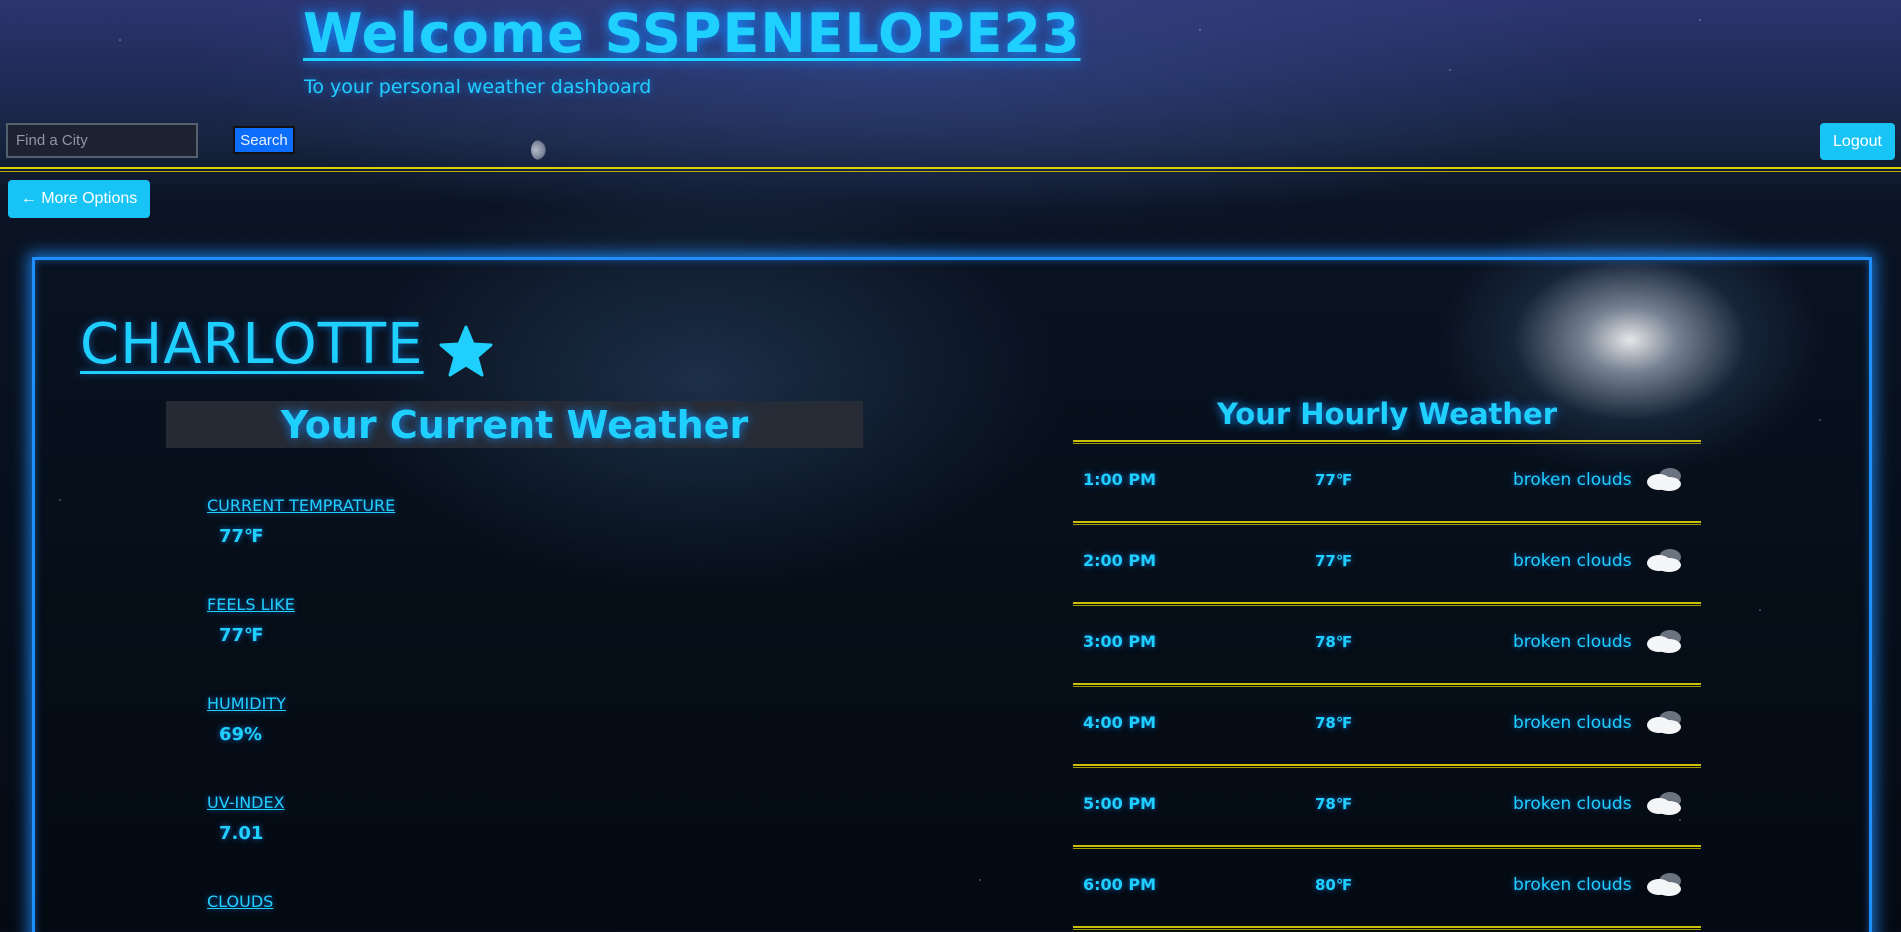 Image resolution: width=1901 pixels, height=932 pixels. What do you see at coordinates (1120, 641) in the screenshot?
I see `hour-time: 3:00 PM` at bounding box center [1120, 641].